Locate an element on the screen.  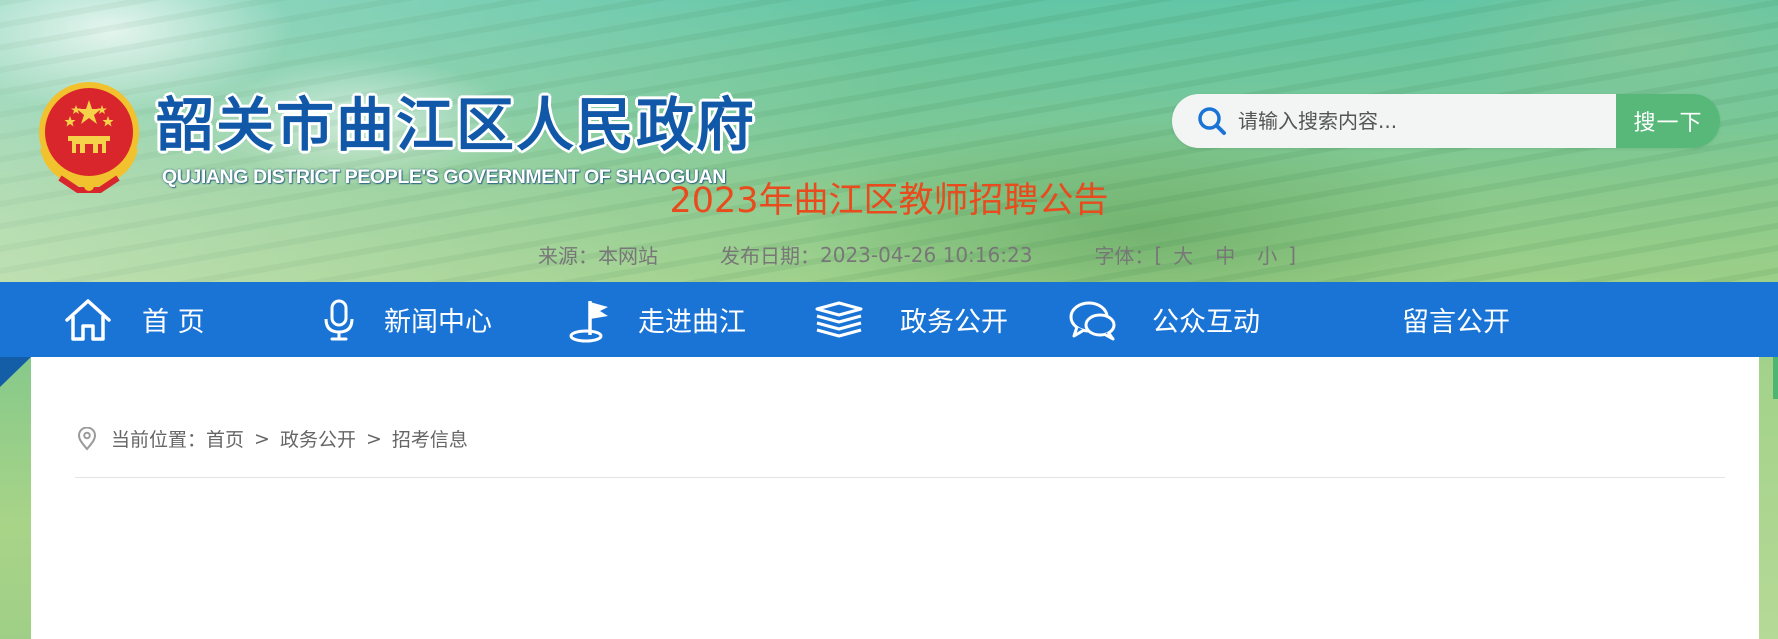
publish-date-label: 发布日期： is located at coordinates (770, 256).